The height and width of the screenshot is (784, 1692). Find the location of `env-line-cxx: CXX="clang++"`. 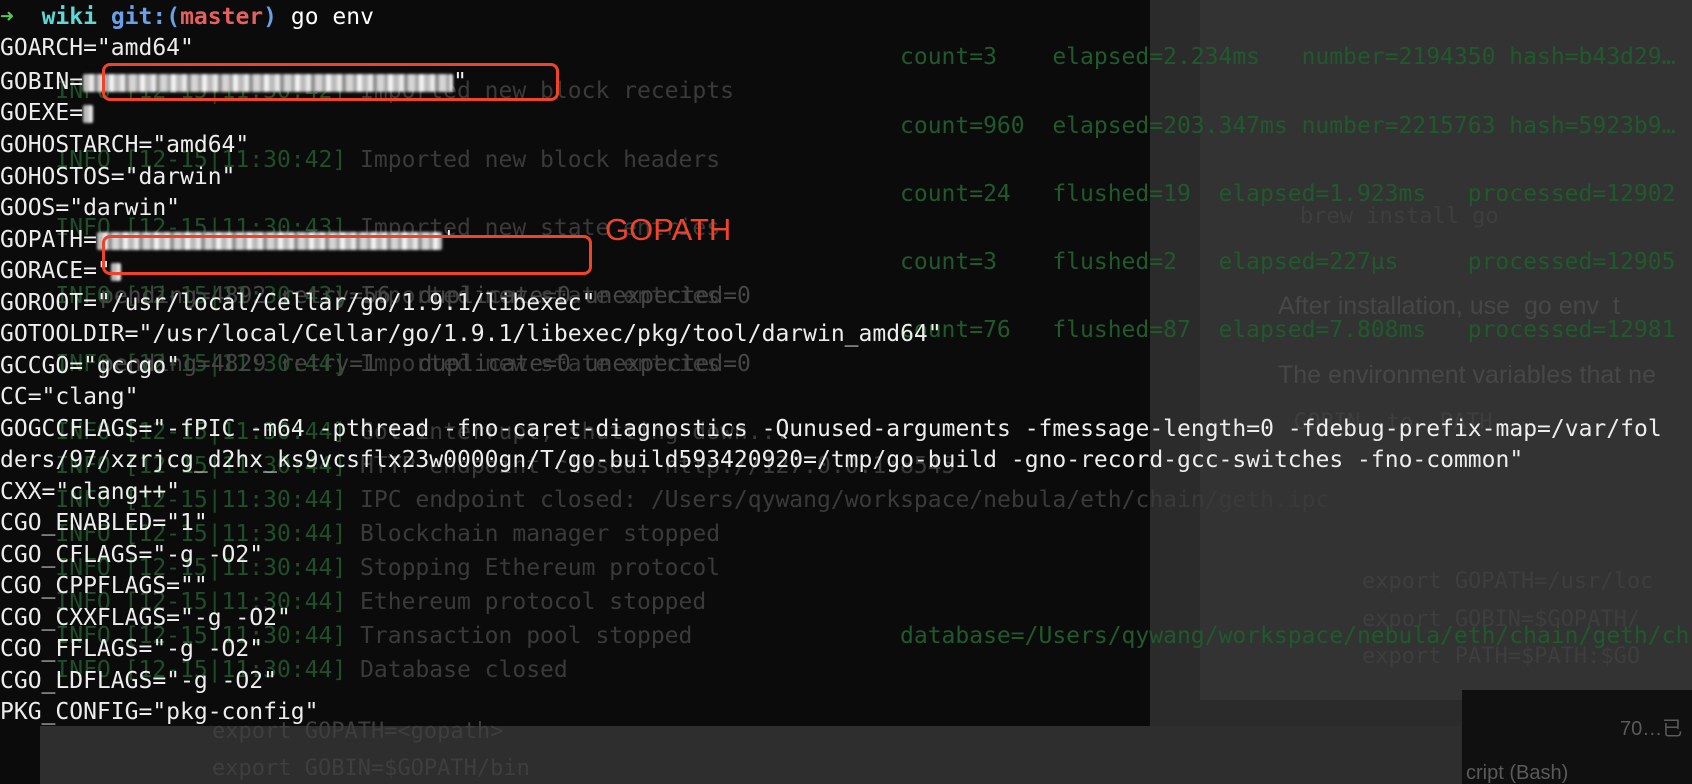

env-line-cxx: CXX="clang++" is located at coordinates (90, 492).